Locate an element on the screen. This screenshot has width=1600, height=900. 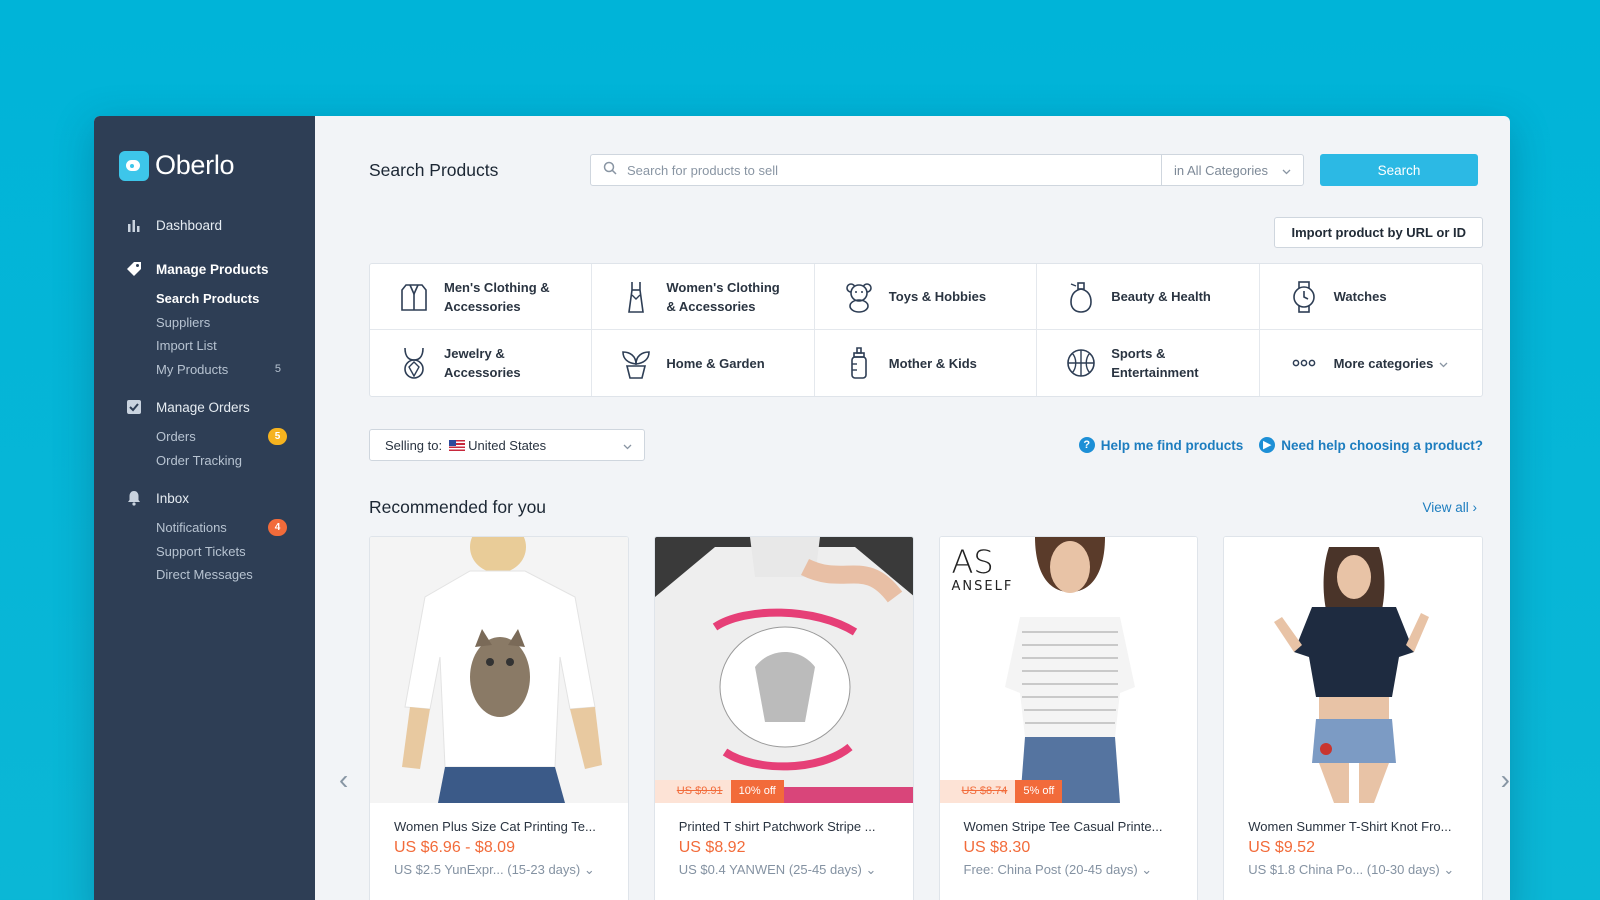
category-label: Home & Garden is located at coordinates (715, 363).